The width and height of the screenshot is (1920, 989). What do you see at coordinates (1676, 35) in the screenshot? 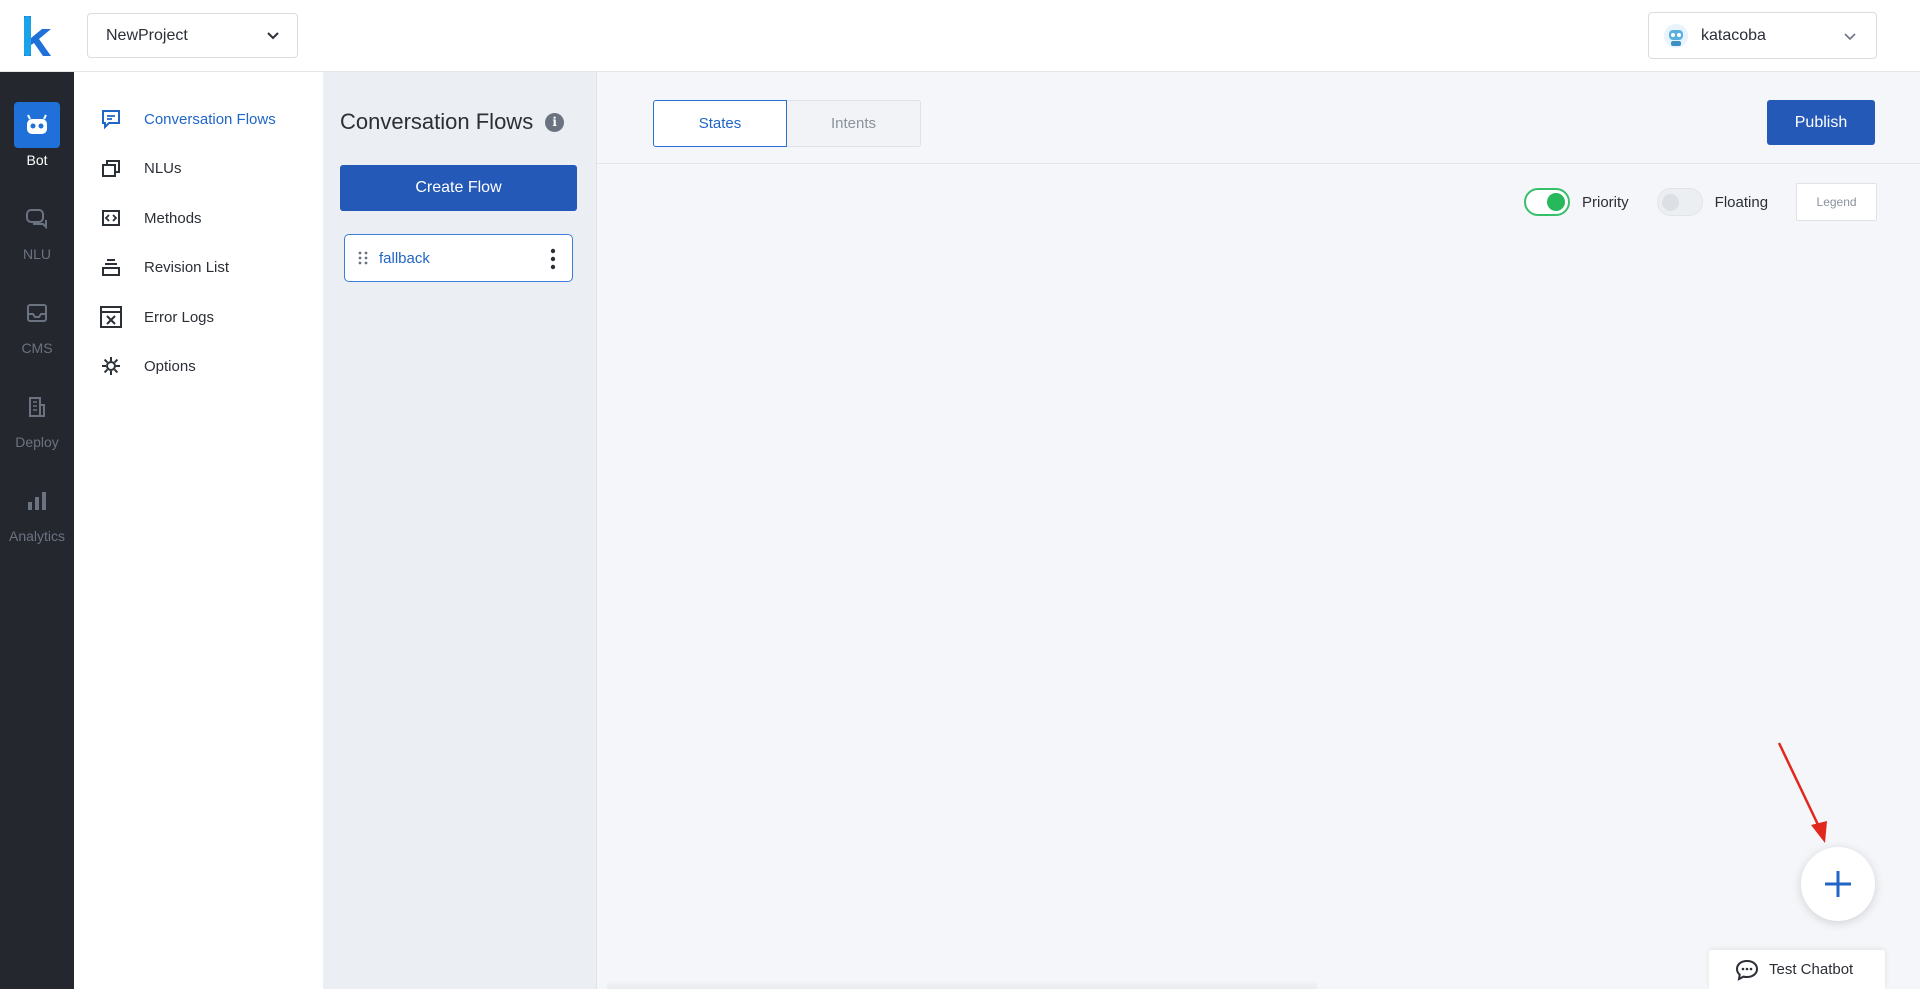
I see `avatar` at bounding box center [1676, 35].